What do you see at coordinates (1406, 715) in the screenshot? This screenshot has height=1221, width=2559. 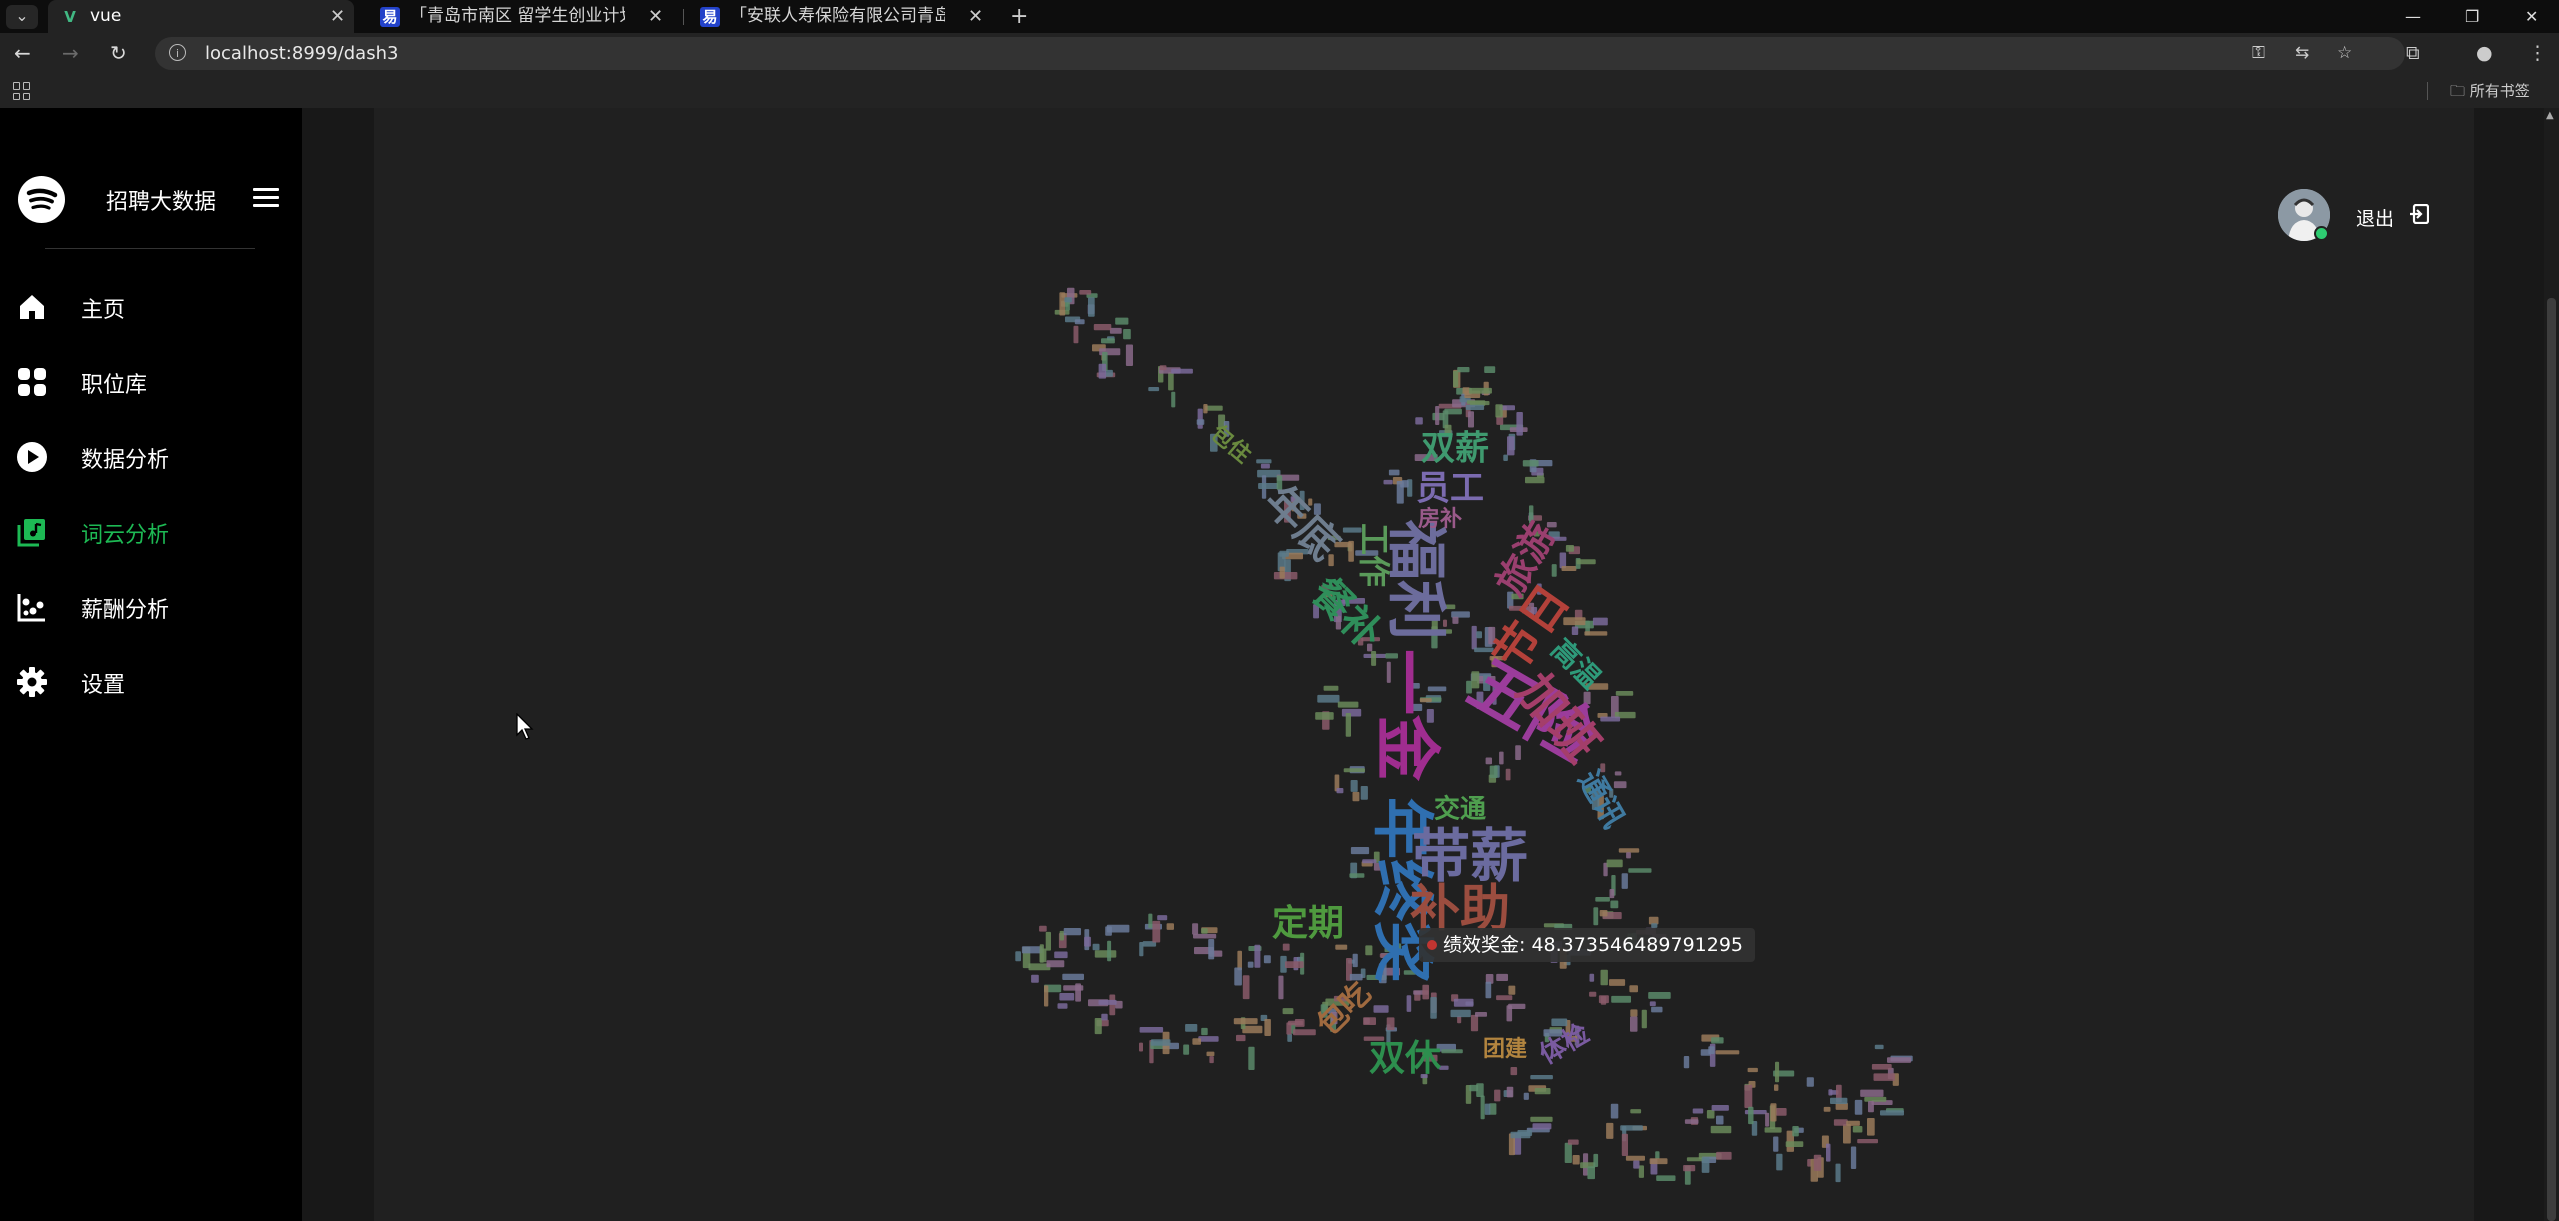 I see `wordcloud-word: 一金` at bounding box center [1406, 715].